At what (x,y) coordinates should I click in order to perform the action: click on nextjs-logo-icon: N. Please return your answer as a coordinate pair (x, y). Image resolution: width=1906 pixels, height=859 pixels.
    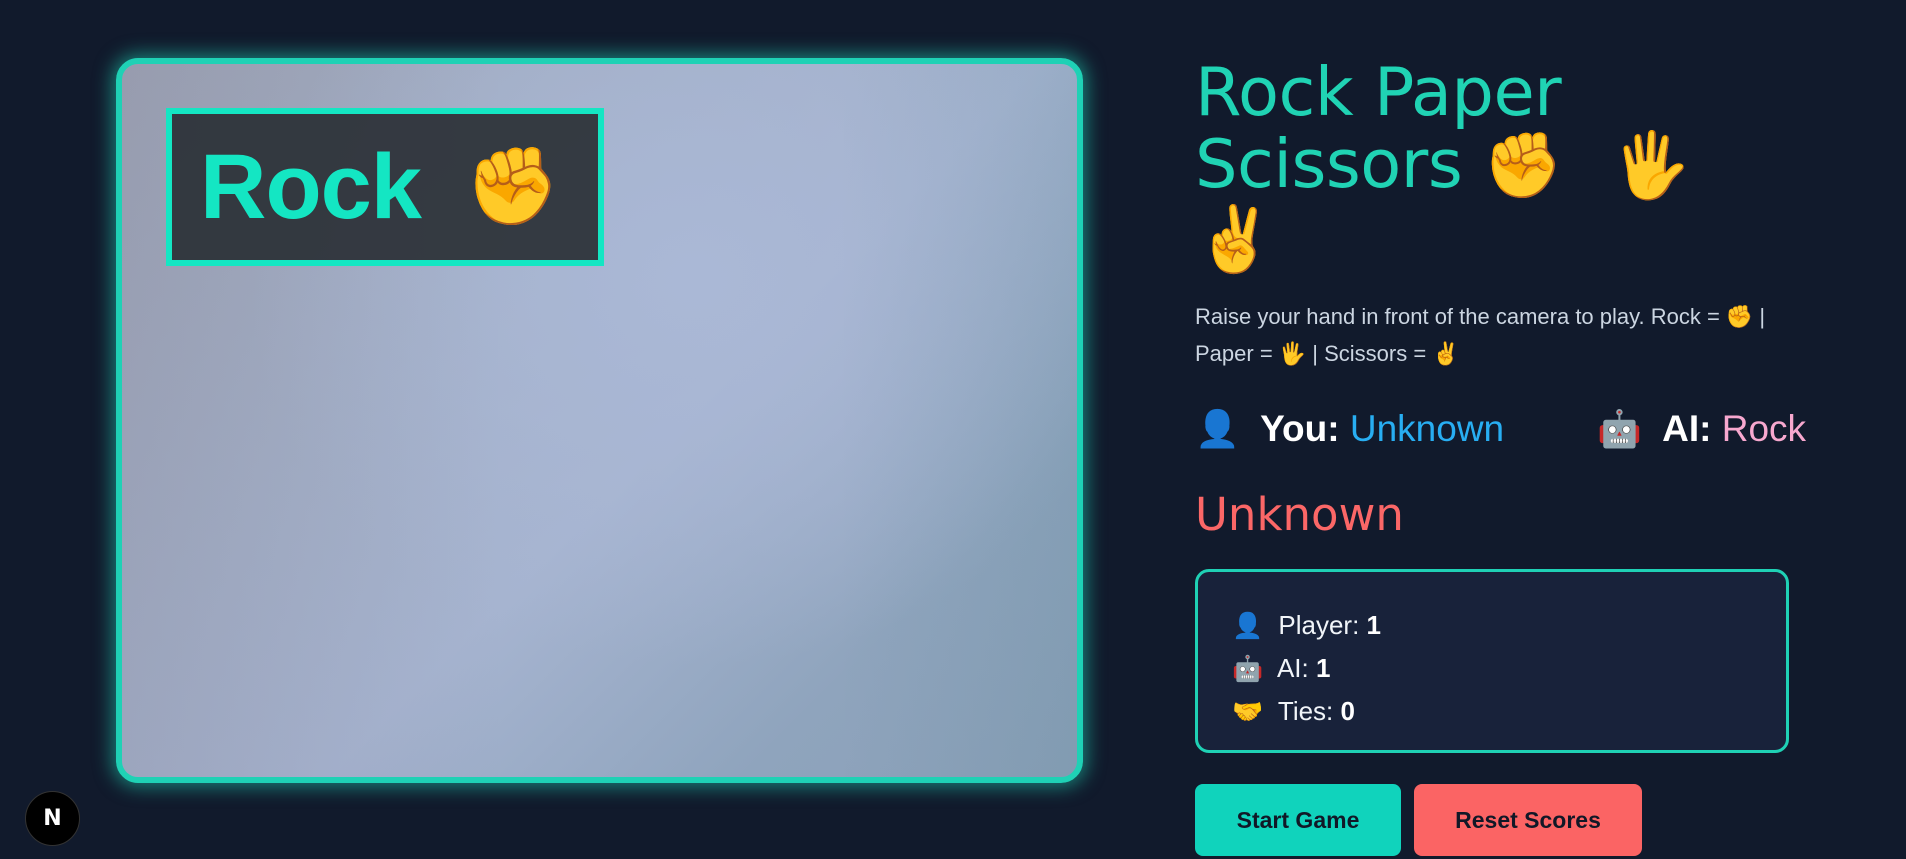
    Looking at the image, I should click on (52, 818).